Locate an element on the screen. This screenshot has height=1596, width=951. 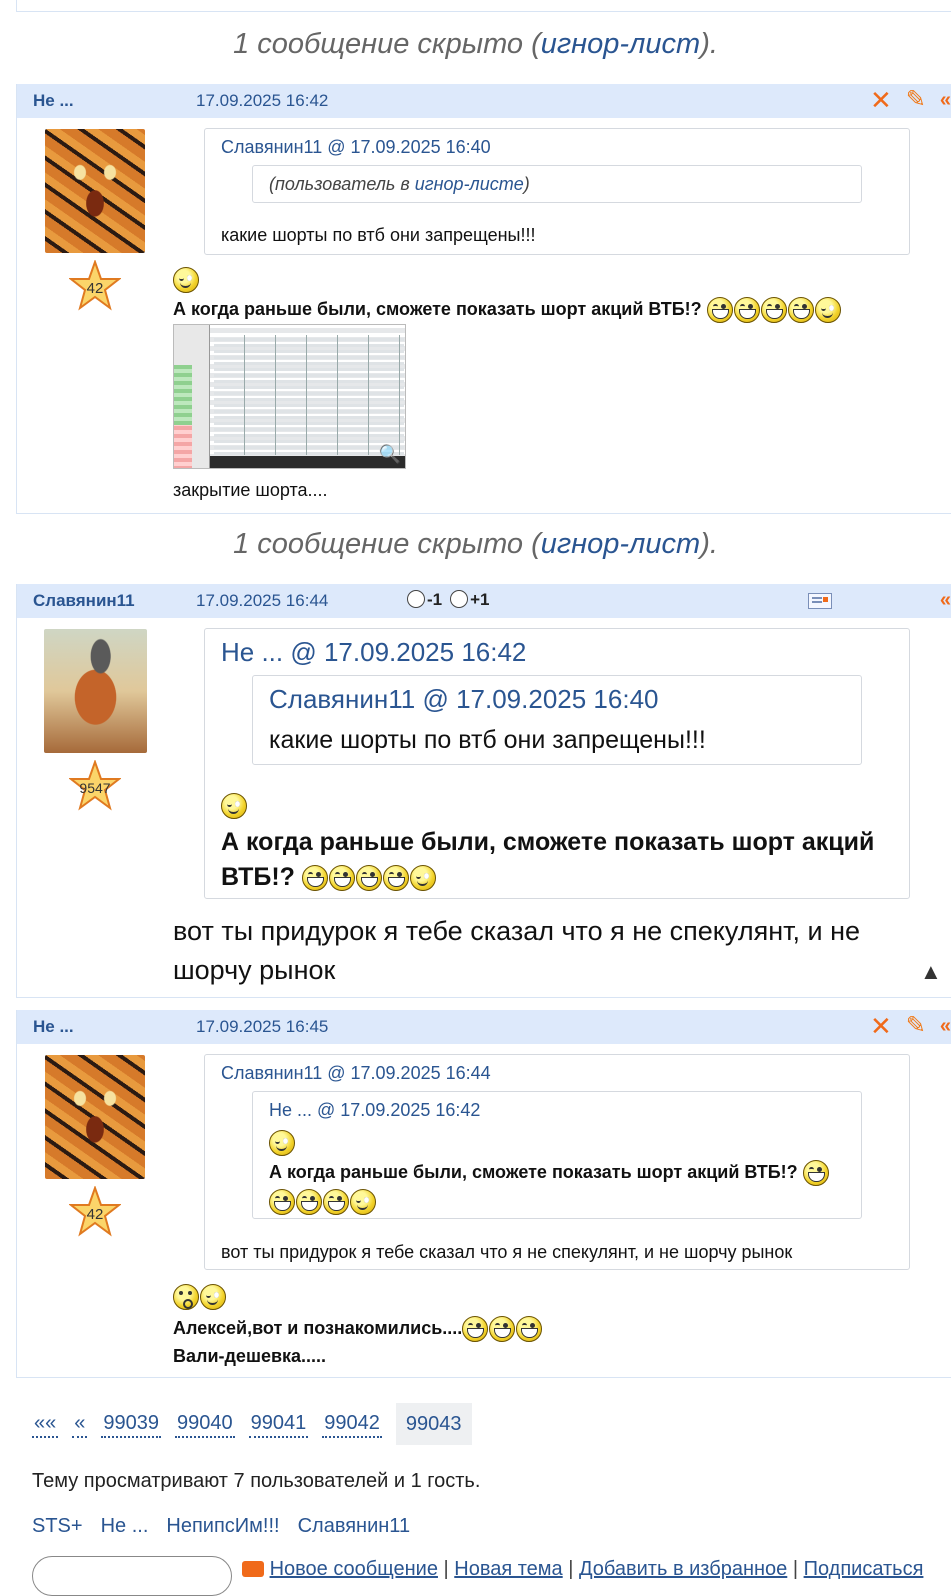
post-date: 17.09.2025 16:45 is located at coordinates (262, 1027).